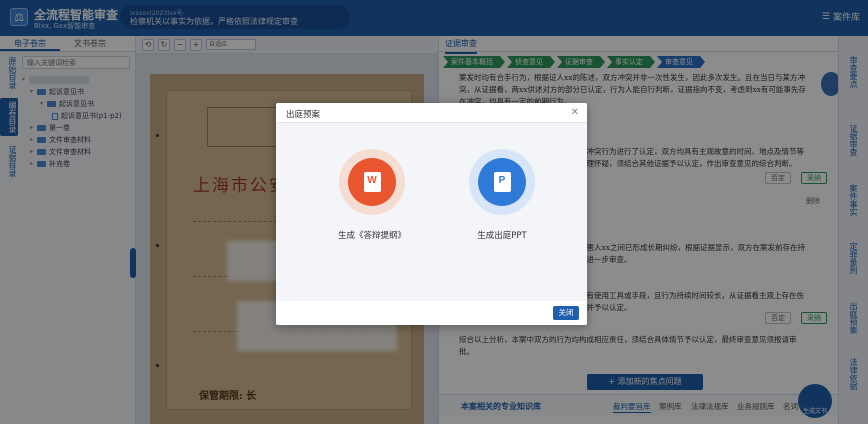  I want to click on generate-defense-outline-option: W 生成《答辩提纲》, so click(372, 195).